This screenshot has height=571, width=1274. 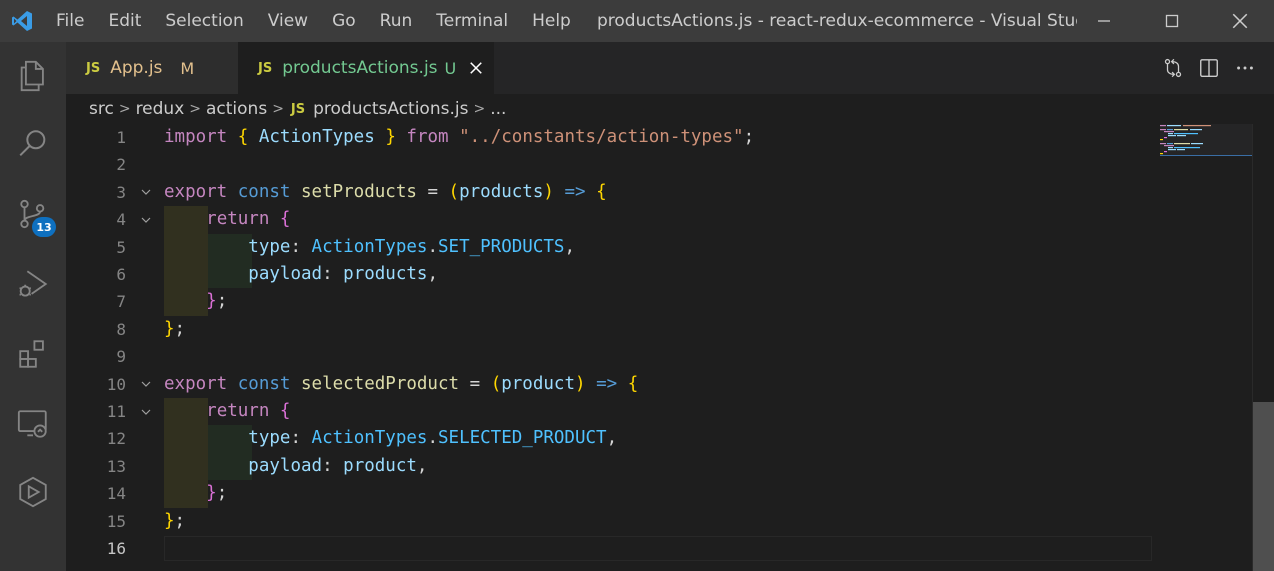 I want to click on minimize-icon, so click(x=1104, y=21).